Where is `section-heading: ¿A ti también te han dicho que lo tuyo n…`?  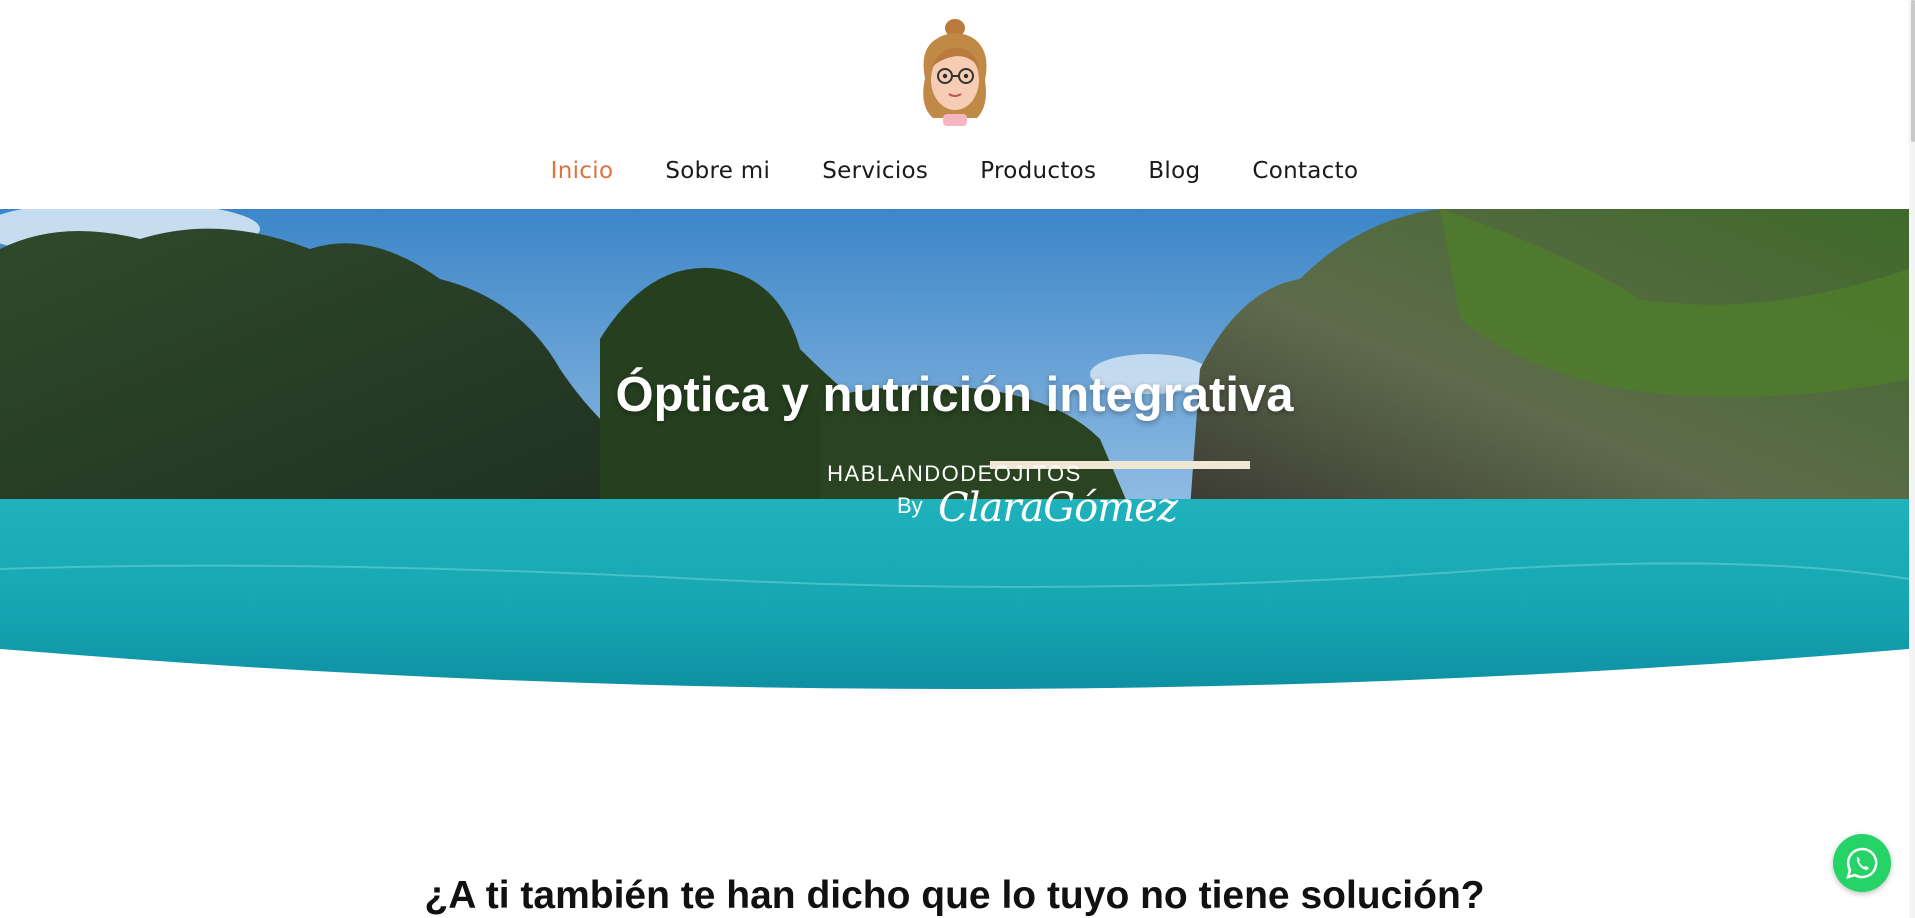
section-heading: ¿A ti también te han dicho que lo tuyo n… is located at coordinates (954, 896).